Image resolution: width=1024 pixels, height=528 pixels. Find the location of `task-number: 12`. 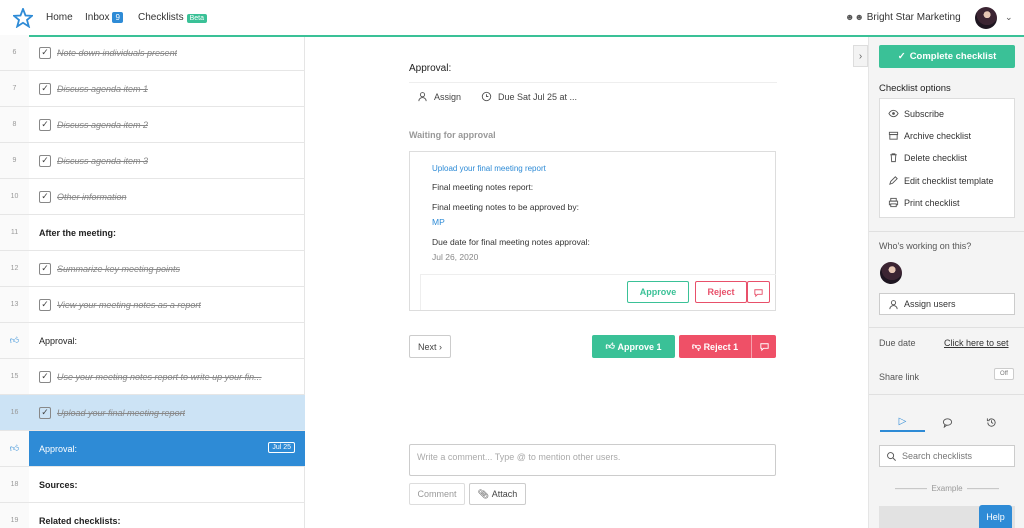

task-number: 12 is located at coordinates (14, 268).